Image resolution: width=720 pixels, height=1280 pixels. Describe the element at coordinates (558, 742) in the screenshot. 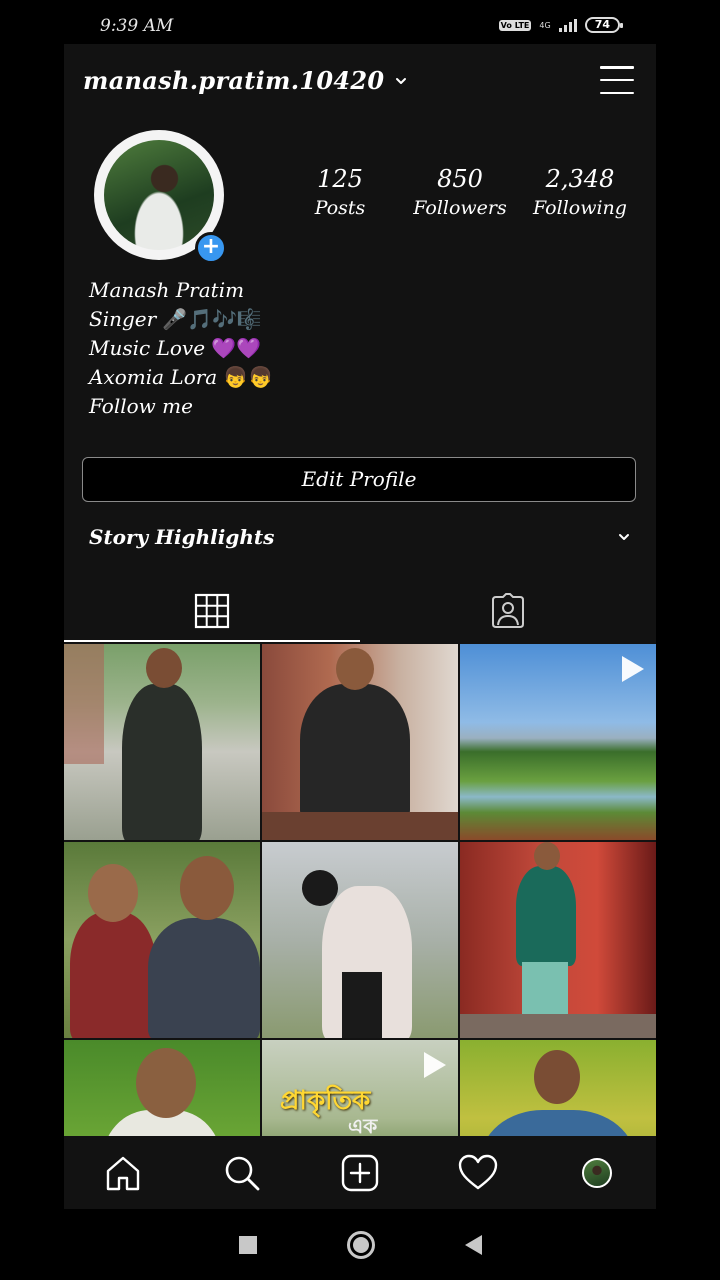

I see `post-thumbnail-video` at that location.